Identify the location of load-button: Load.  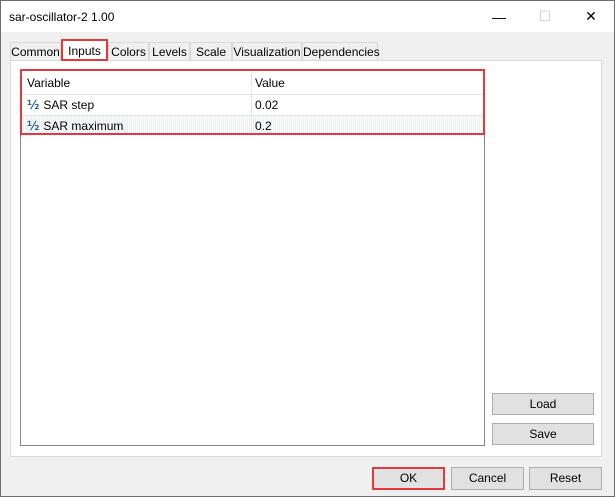
(543, 404).